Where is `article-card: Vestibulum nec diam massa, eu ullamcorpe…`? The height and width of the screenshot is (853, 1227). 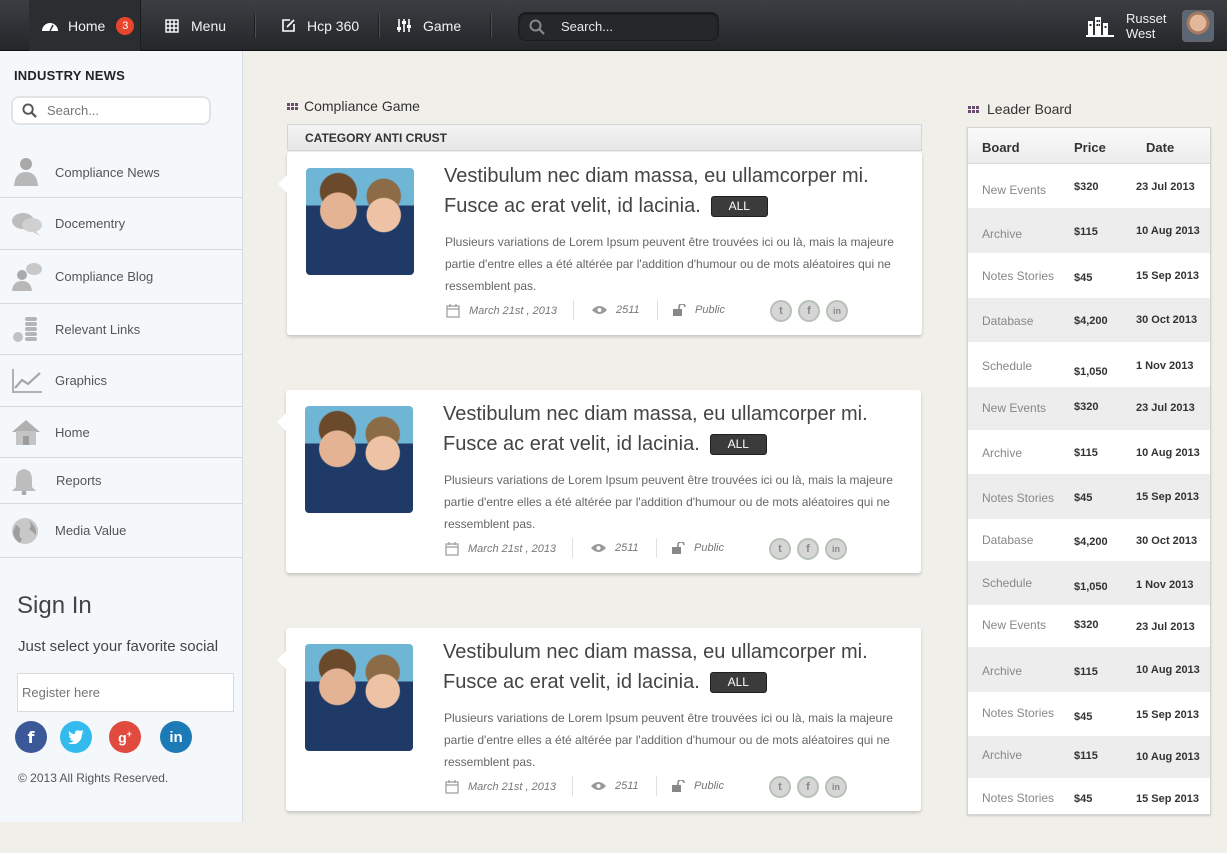
article-card: Vestibulum nec diam massa, eu ullamcorpe… is located at coordinates (600, 243).